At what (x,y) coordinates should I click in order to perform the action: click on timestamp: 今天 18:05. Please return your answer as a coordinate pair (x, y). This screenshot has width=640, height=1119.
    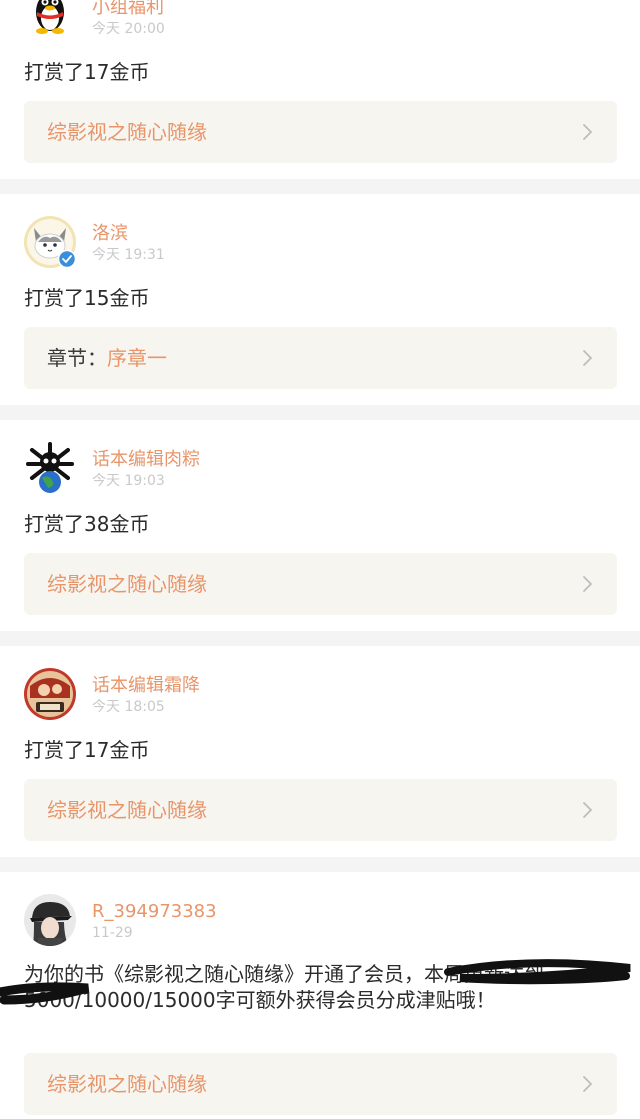
    Looking at the image, I should click on (128, 707).